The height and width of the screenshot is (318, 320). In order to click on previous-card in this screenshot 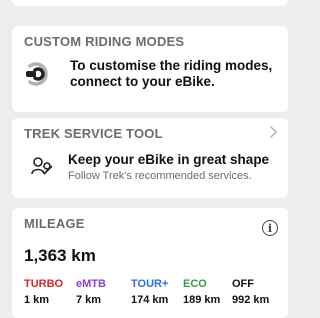, I will do `click(150, 3)`.